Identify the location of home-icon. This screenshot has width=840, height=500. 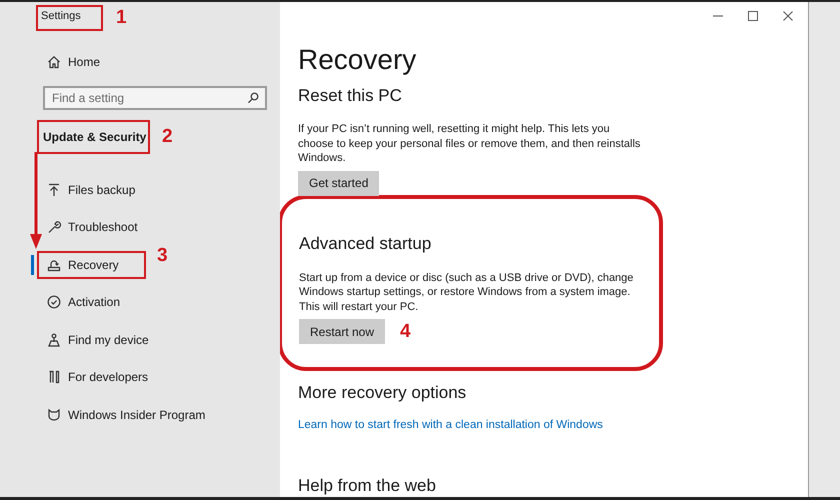
(54, 62).